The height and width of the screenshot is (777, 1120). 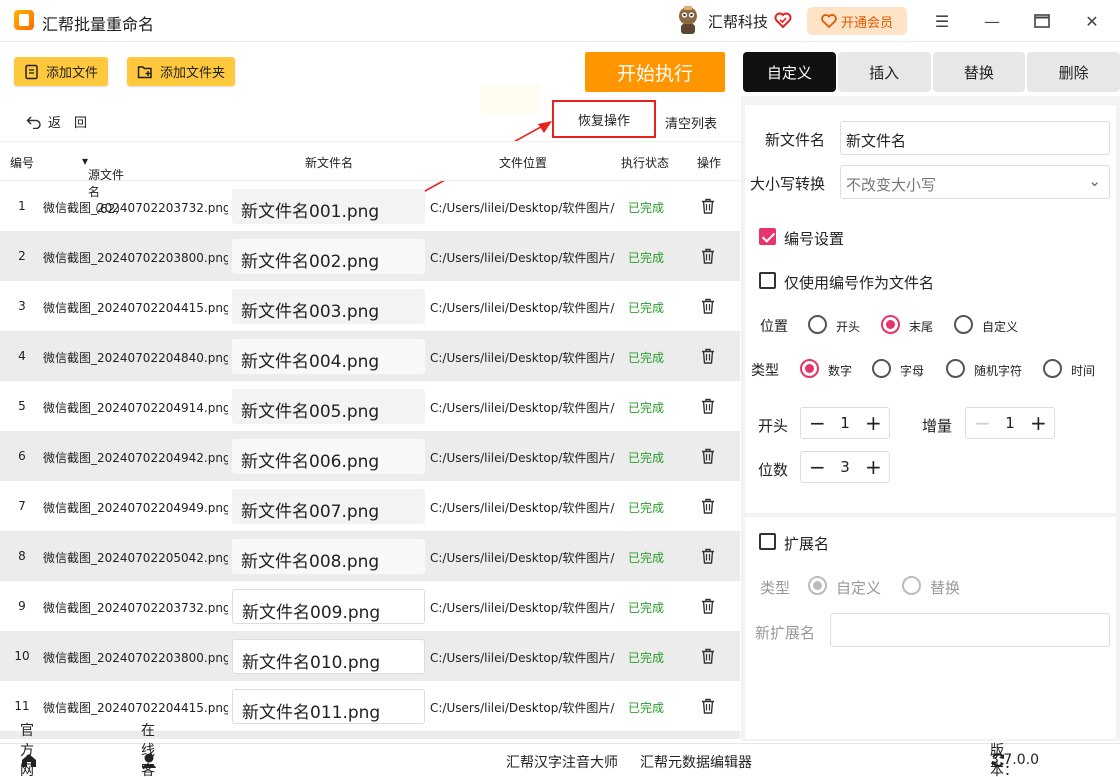 I want to click on vip-heart-icon, so click(x=829, y=21).